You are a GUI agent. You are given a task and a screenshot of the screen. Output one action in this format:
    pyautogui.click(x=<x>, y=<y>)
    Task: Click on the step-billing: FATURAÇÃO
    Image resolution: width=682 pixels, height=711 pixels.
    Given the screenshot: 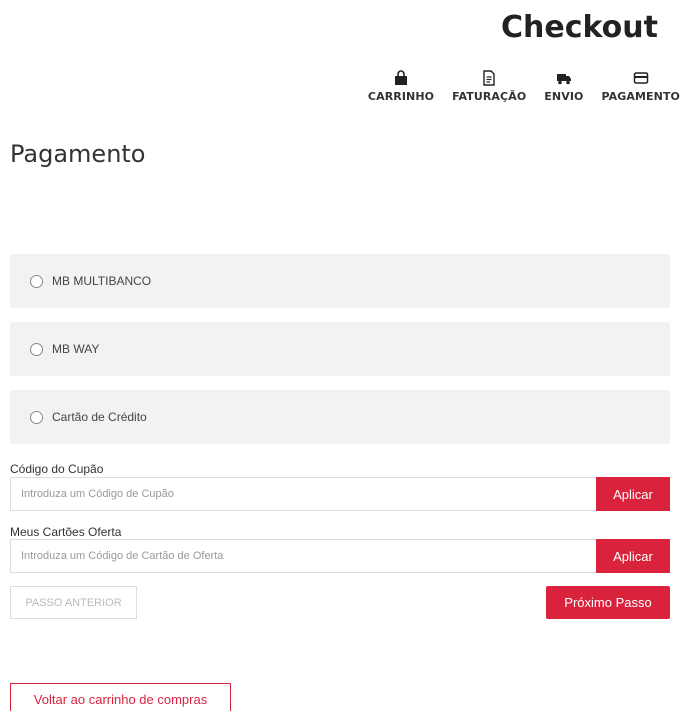 What is the action you would take?
    pyautogui.click(x=489, y=86)
    